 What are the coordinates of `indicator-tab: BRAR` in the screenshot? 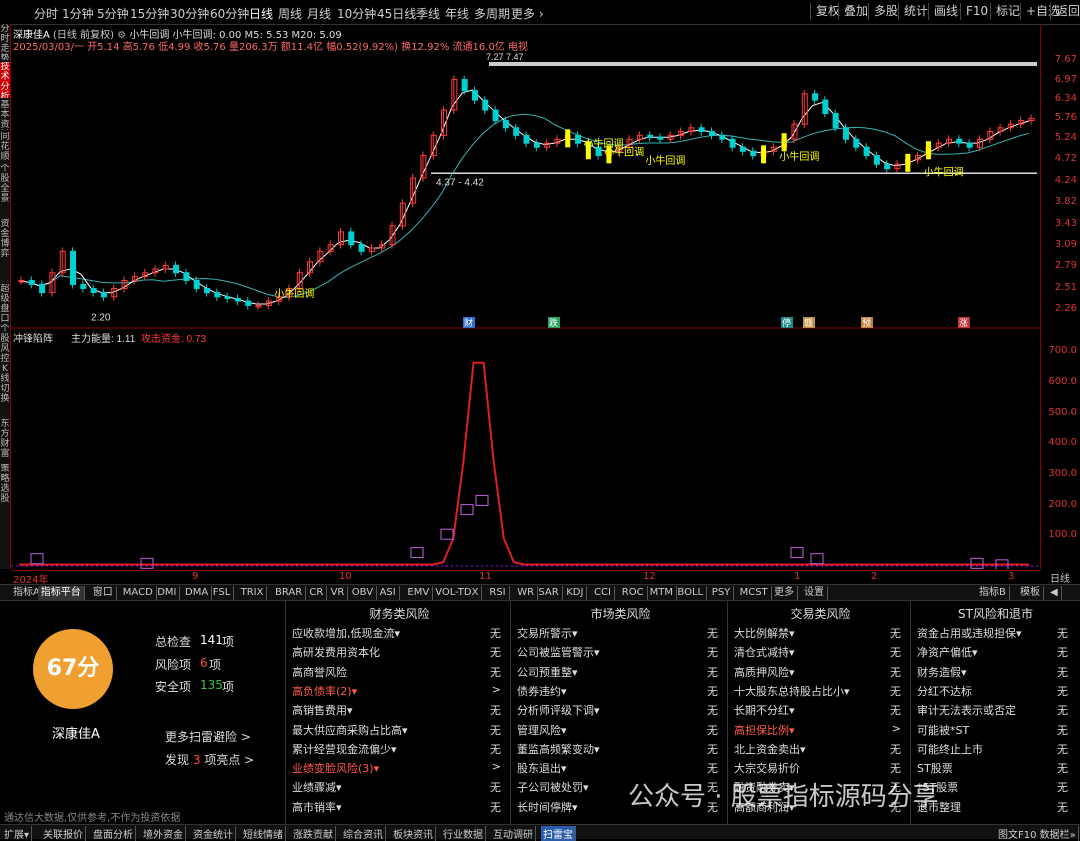 It's located at (289, 593).